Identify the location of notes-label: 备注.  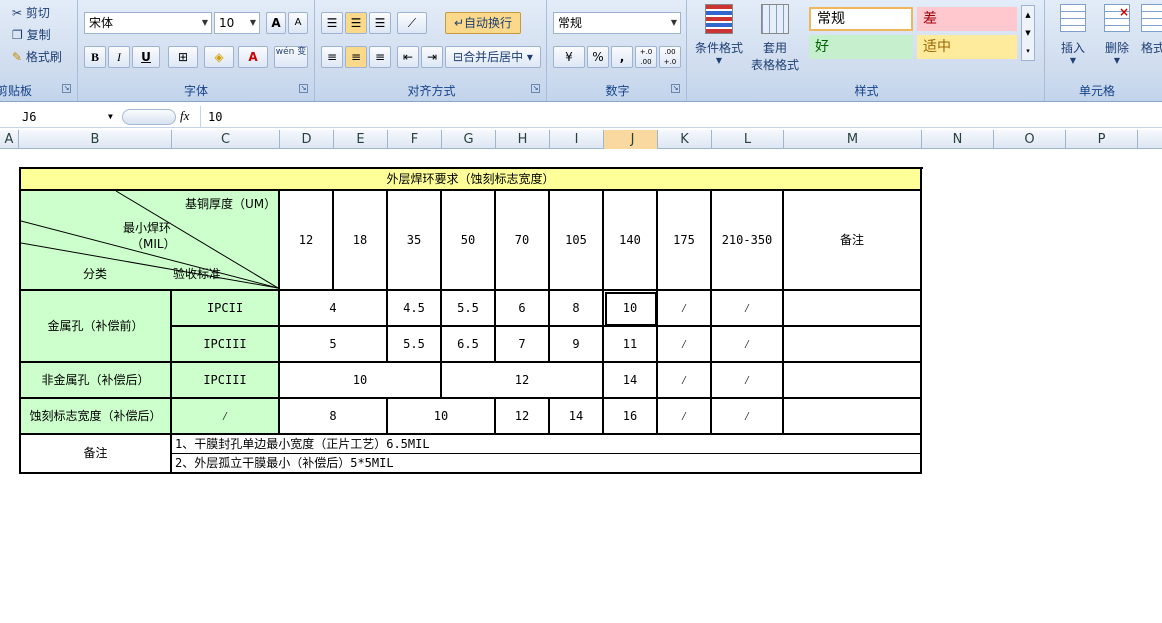
(96, 454).